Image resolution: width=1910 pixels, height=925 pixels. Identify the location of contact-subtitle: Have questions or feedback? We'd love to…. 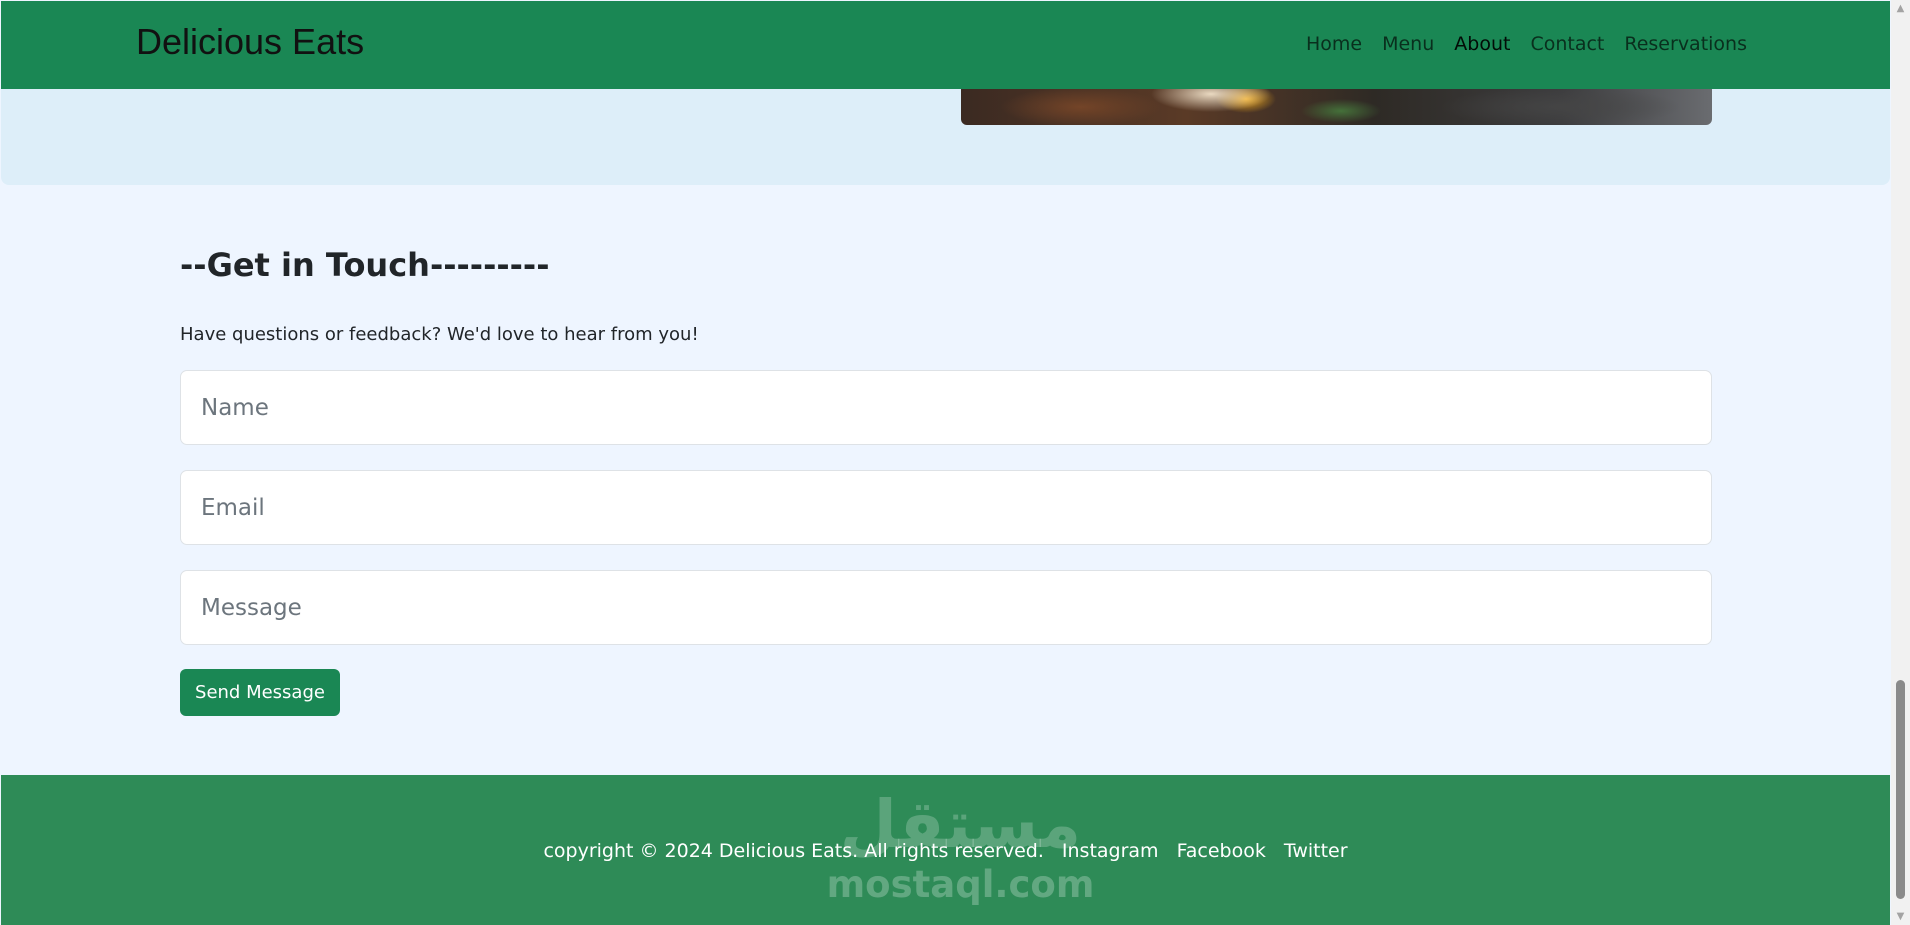
(439, 334).